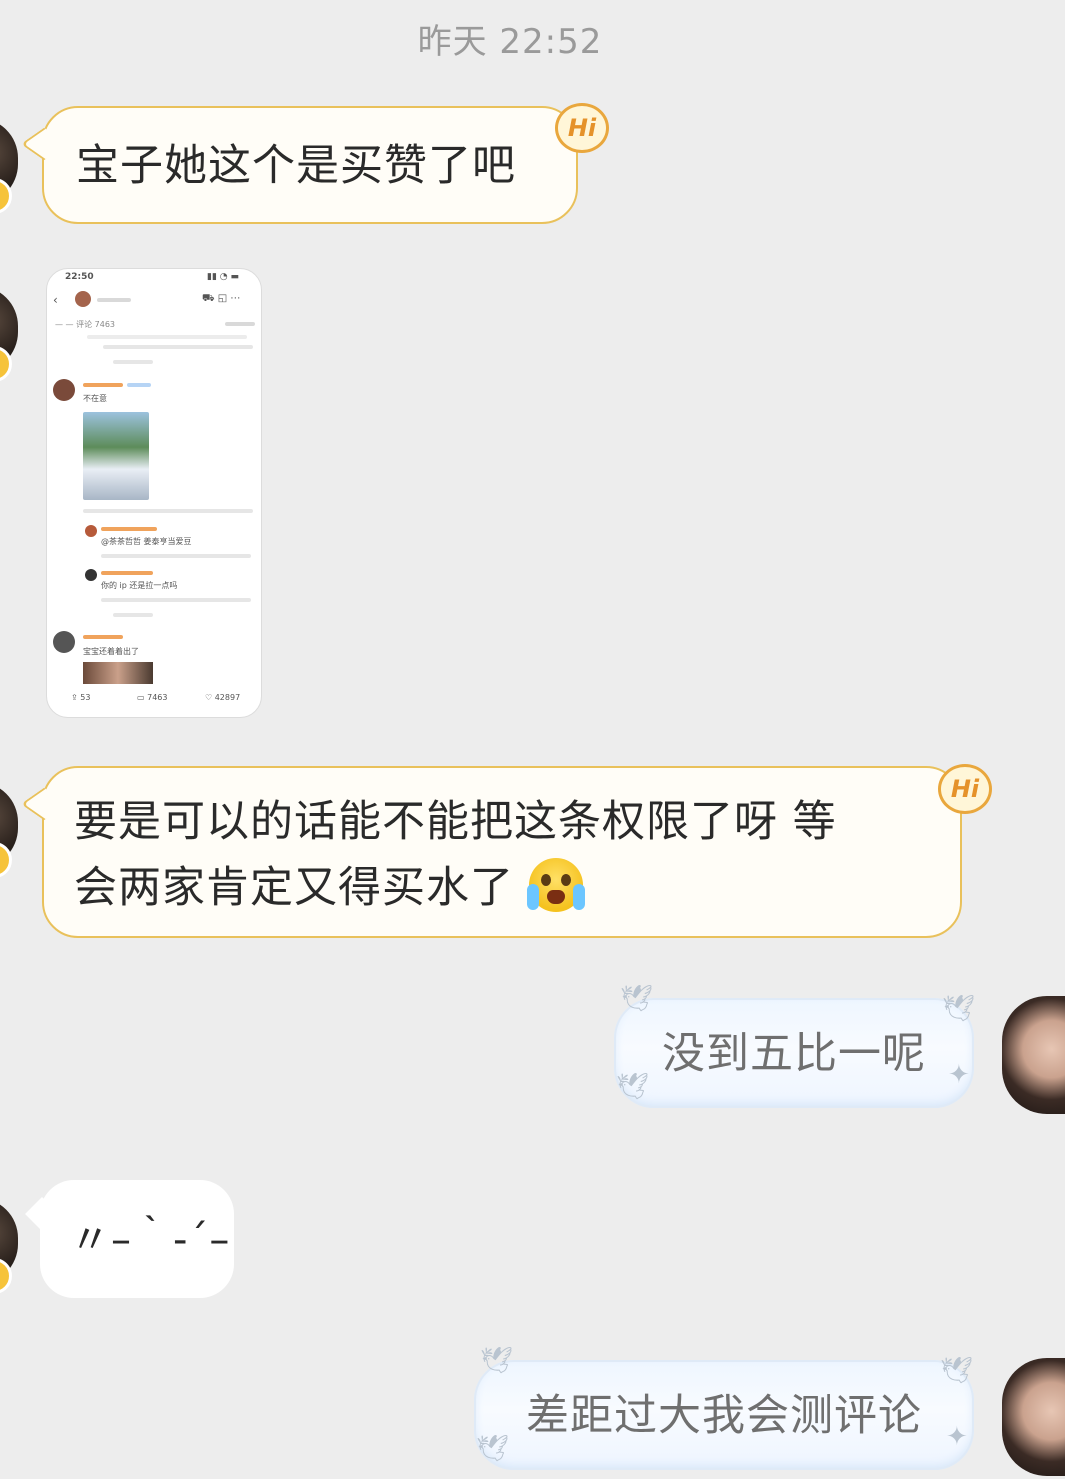  What do you see at coordinates (85, 697) in the screenshot?
I see `share-count: 53` at bounding box center [85, 697].